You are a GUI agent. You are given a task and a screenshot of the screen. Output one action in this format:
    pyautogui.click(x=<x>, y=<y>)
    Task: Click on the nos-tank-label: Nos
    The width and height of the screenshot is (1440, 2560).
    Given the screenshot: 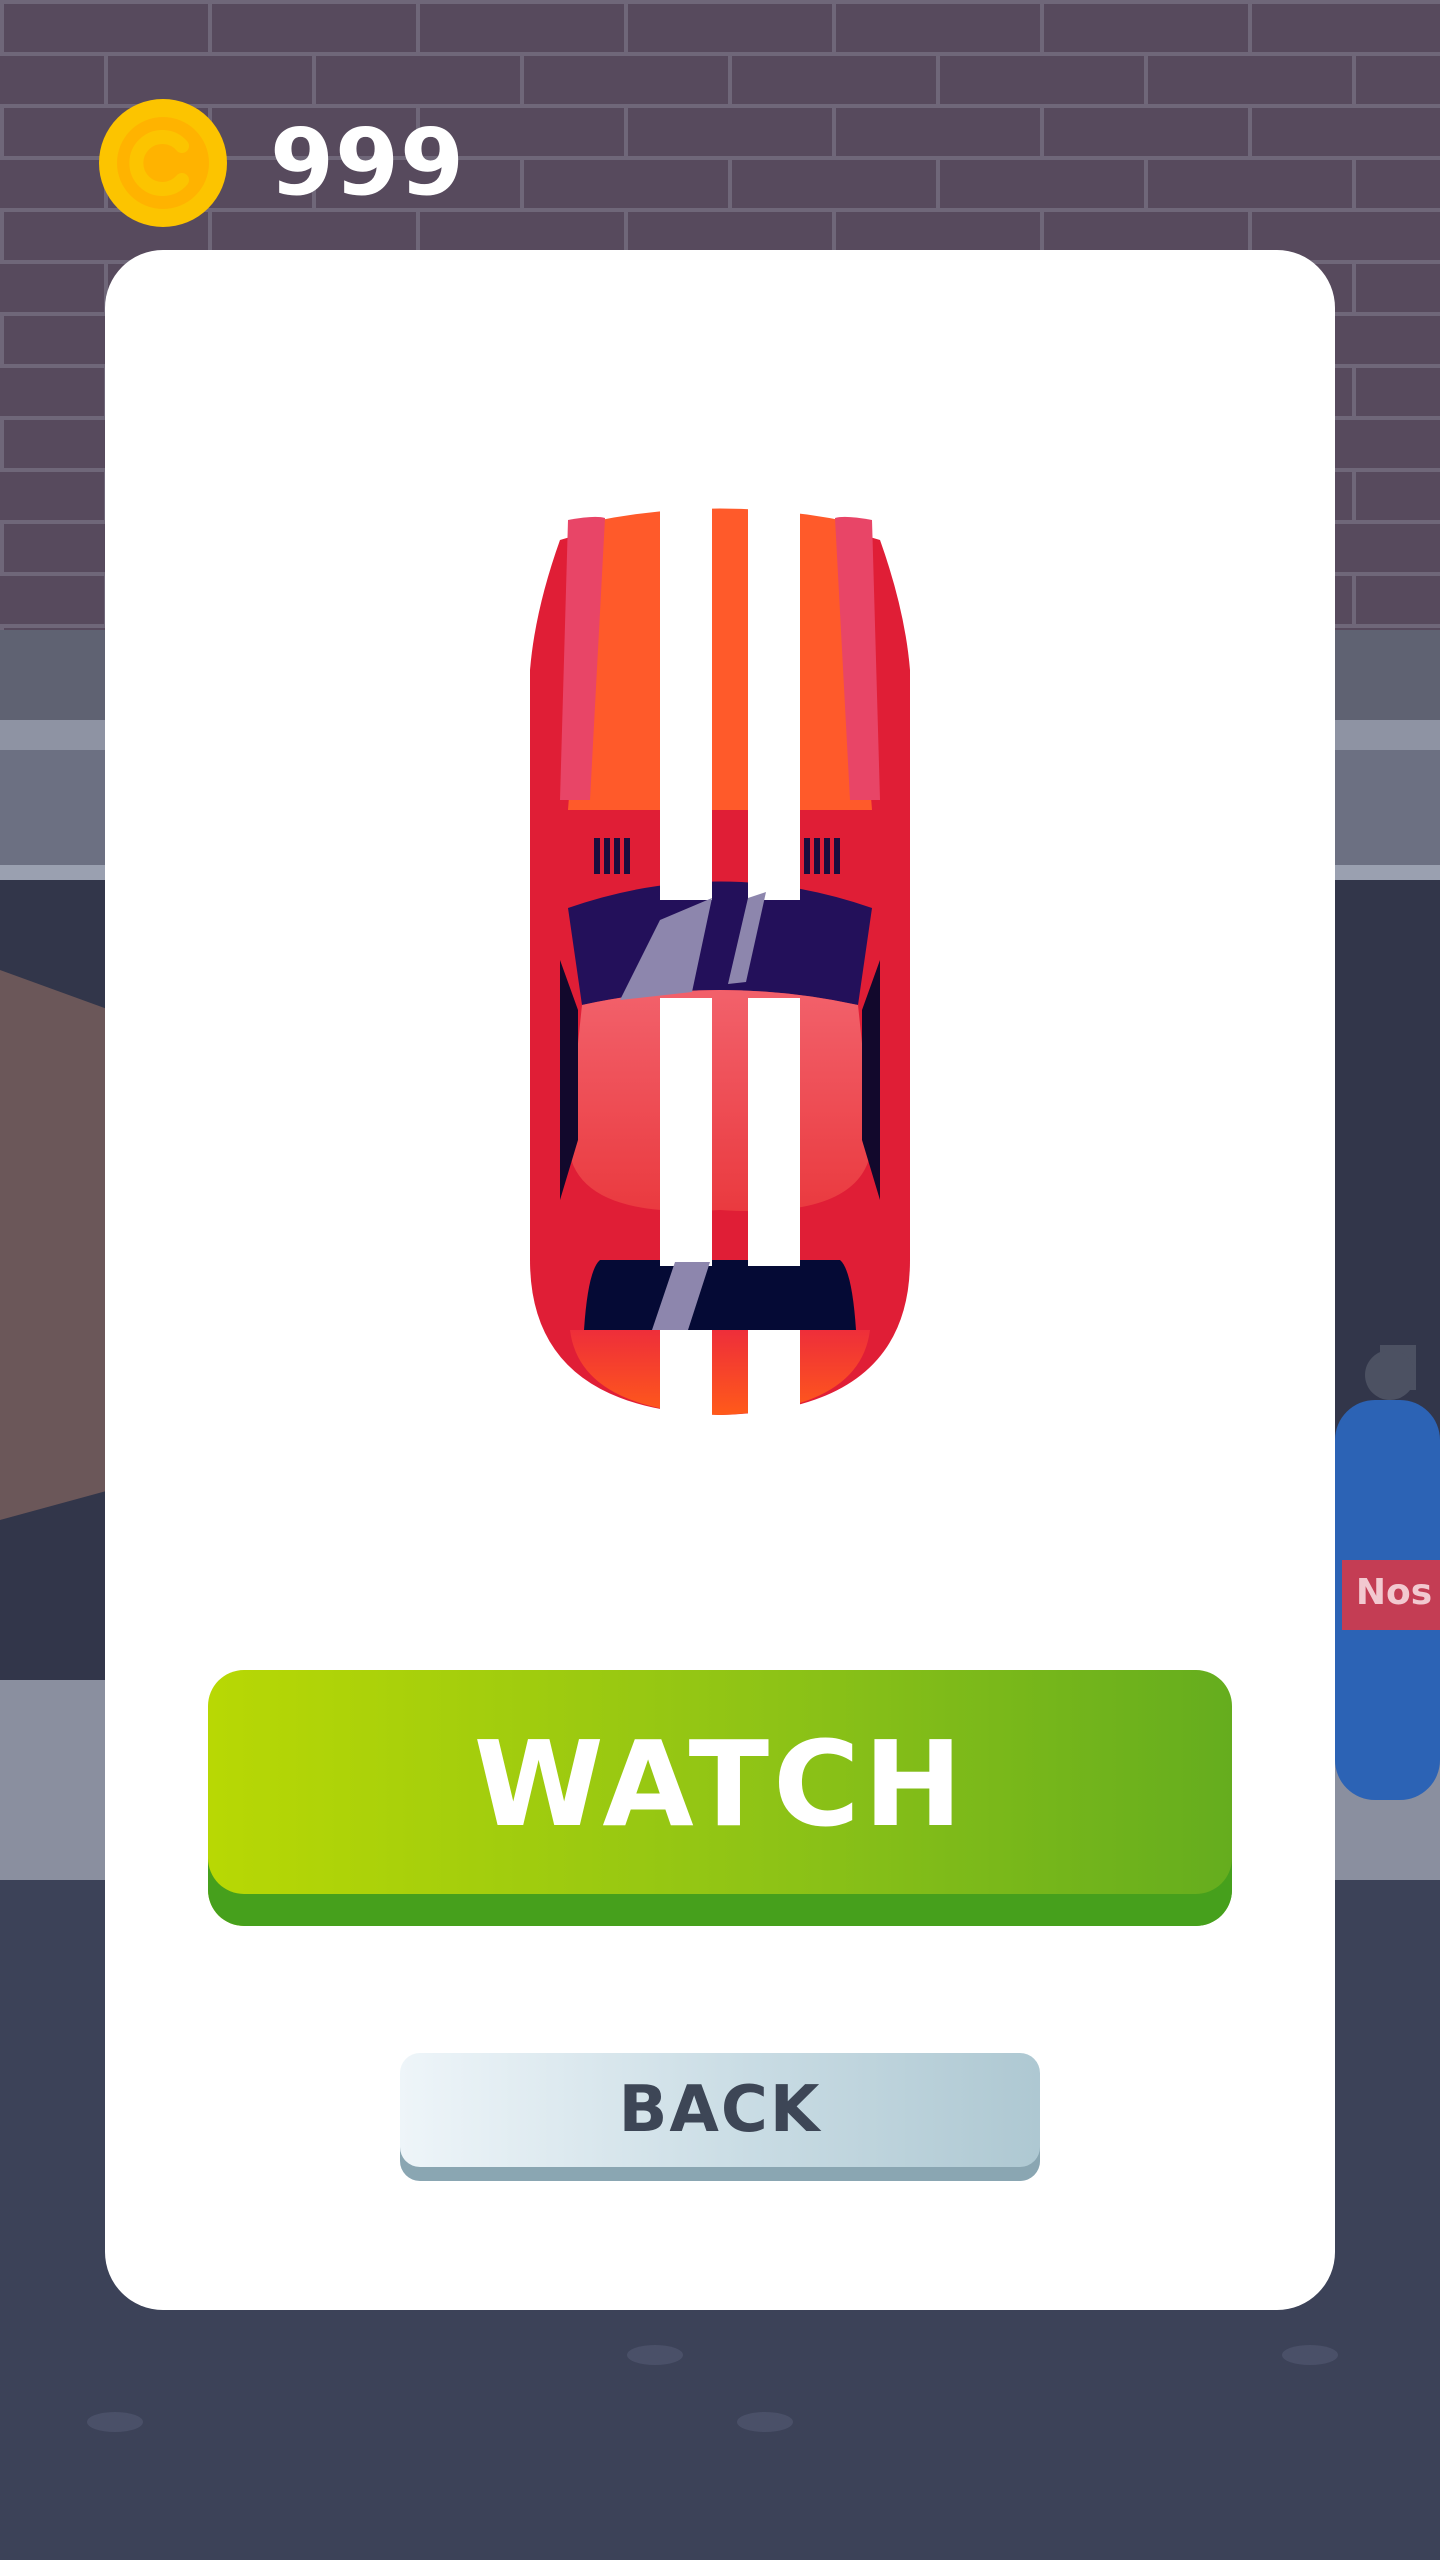 What is the action you would take?
    pyautogui.click(x=1394, y=1592)
    